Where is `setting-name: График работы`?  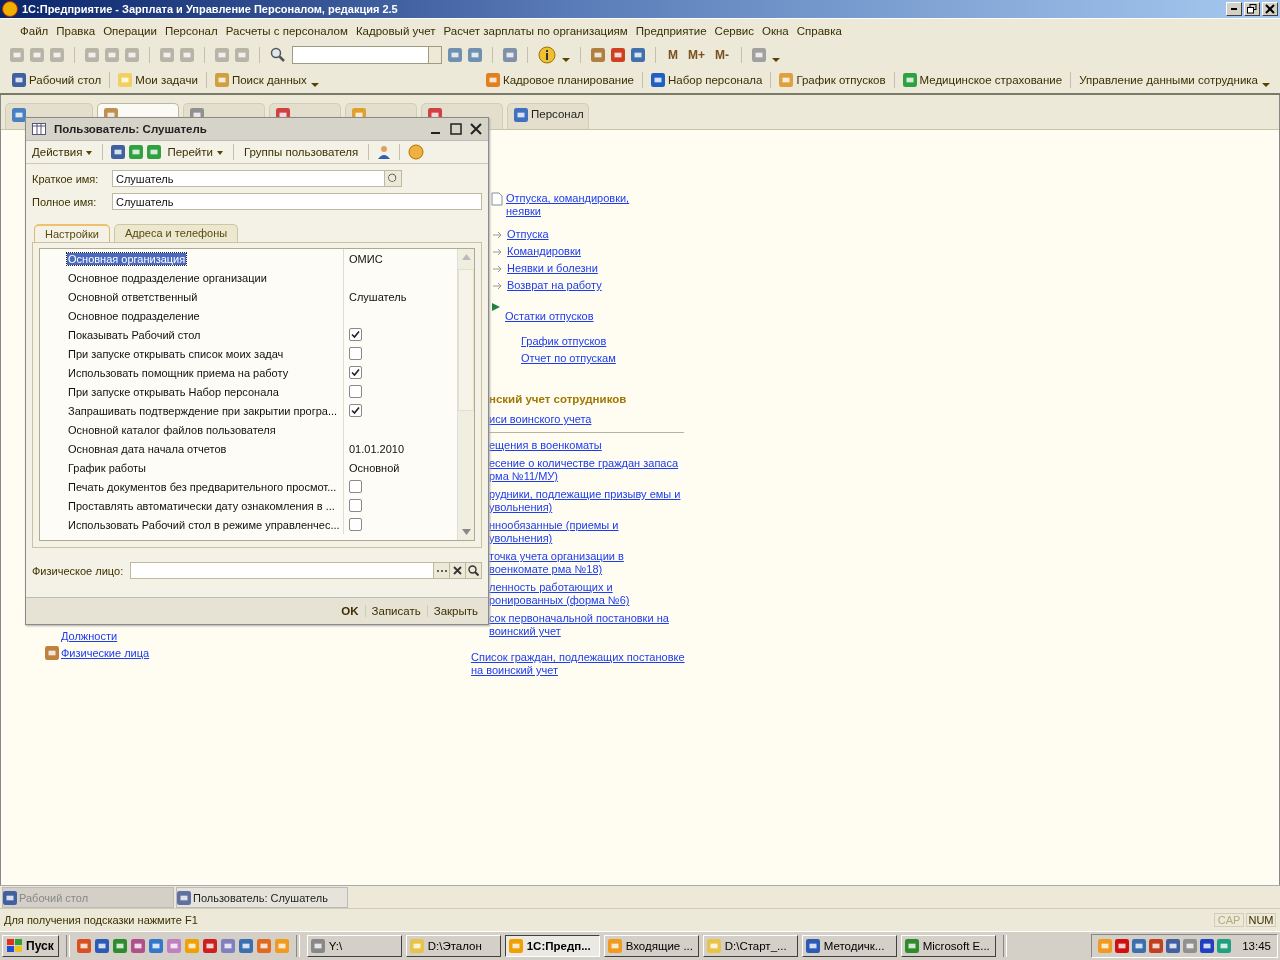
setting-name: График работы is located at coordinates (107, 467).